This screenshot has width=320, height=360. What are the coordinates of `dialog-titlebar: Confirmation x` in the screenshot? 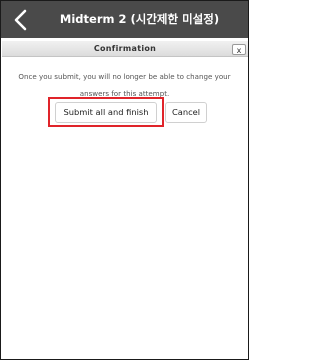 It's located at (125, 49).